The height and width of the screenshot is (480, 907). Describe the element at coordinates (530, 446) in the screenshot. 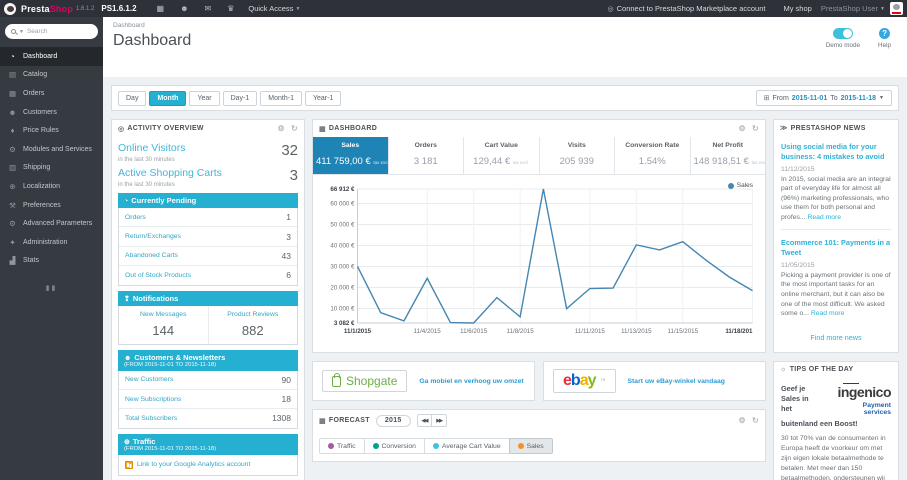

I see `forecast-legend-sales: Sales` at that location.